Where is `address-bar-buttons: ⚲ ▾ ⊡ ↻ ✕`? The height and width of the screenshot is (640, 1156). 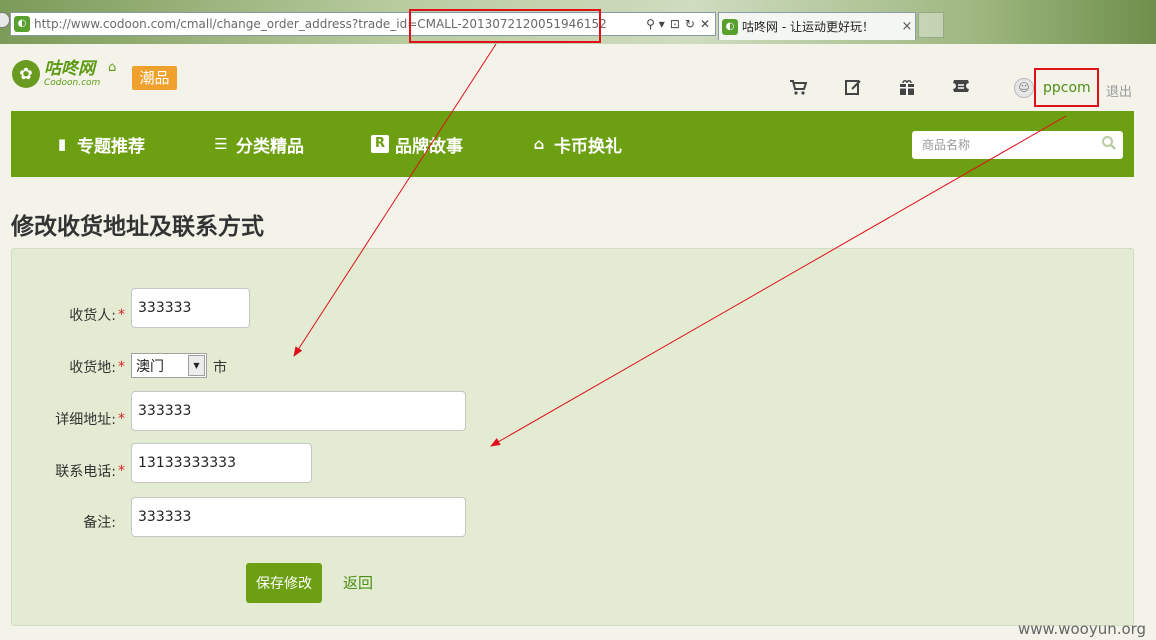 address-bar-buttons: ⚲ ▾ ⊡ ↻ ✕ is located at coordinates (680, 24).